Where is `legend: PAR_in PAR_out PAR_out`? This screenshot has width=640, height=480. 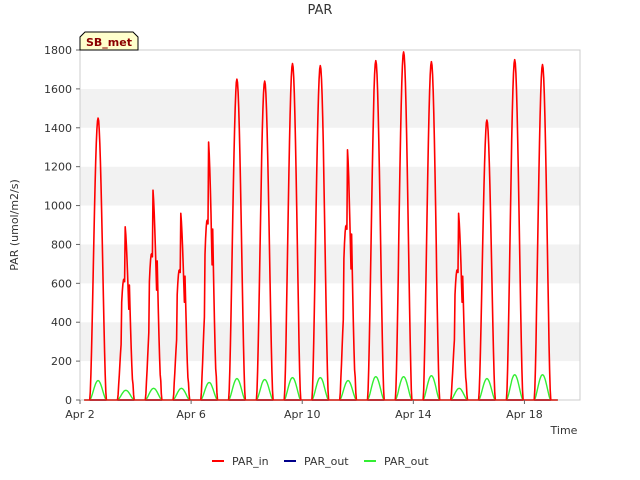
legend: PAR_in PAR_out PAR_out is located at coordinates (320, 461).